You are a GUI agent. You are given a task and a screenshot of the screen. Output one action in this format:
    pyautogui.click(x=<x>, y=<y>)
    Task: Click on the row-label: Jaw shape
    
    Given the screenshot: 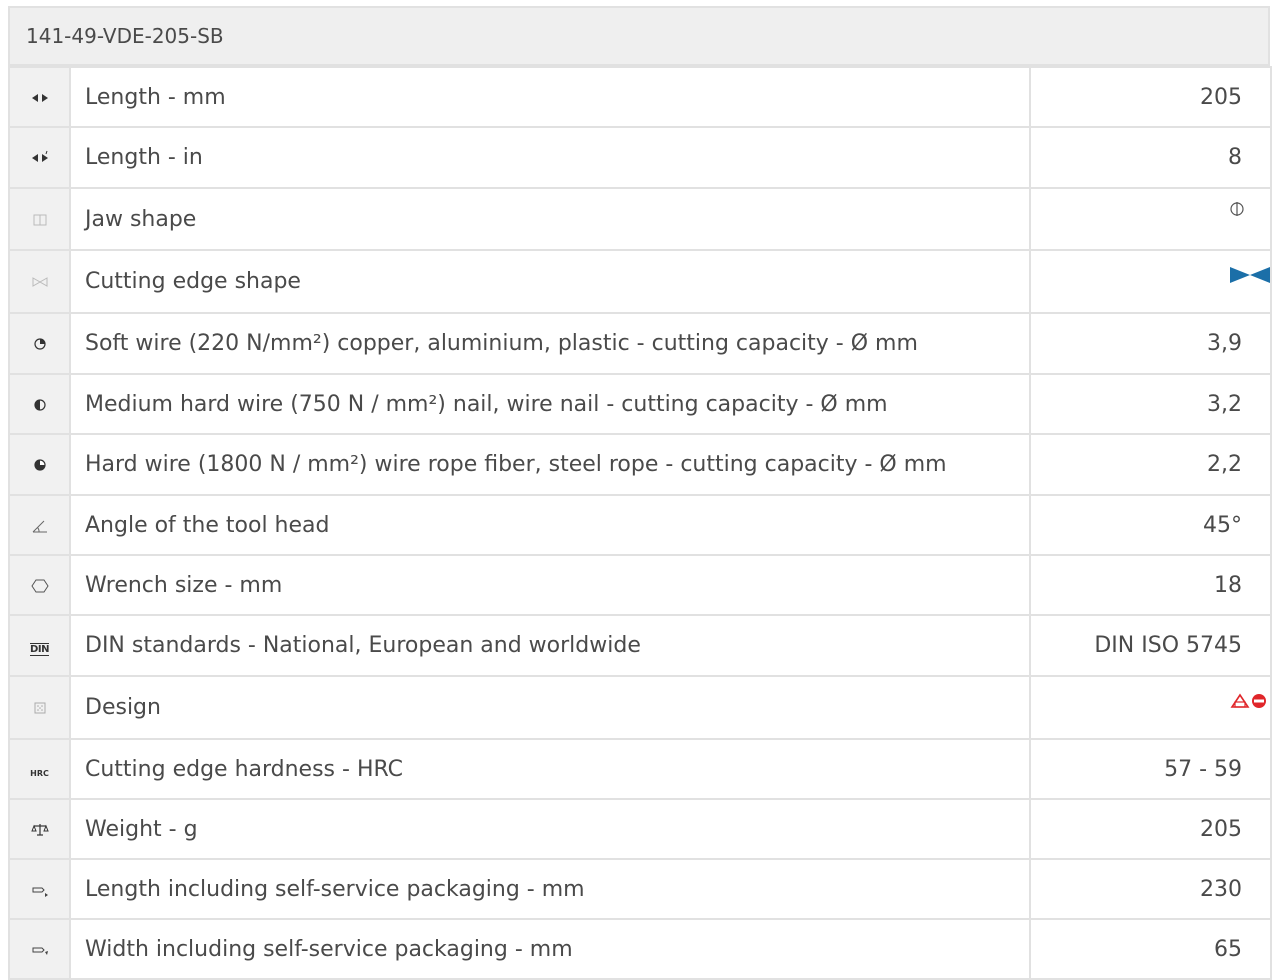 What is the action you would take?
    pyautogui.click(x=550, y=219)
    